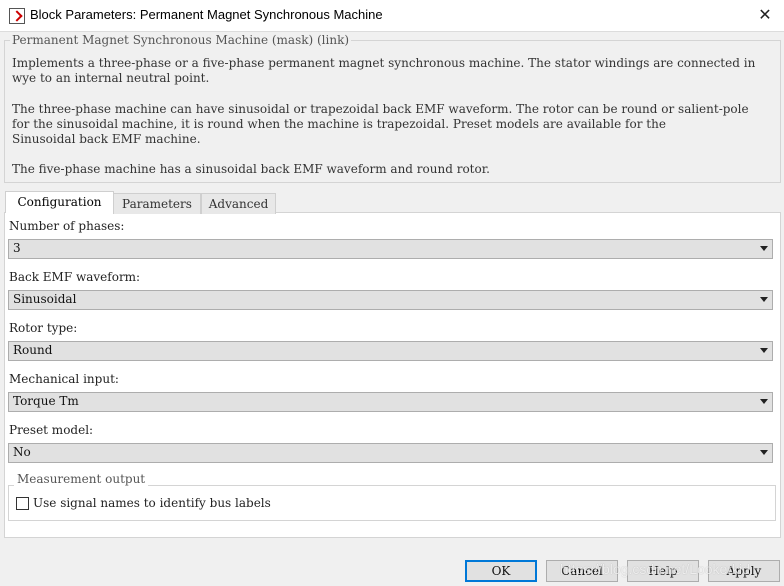 The width and height of the screenshot is (784, 586). I want to click on watermark-text: https://blog.csdn.net/Lookerkid, so click(655, 569).